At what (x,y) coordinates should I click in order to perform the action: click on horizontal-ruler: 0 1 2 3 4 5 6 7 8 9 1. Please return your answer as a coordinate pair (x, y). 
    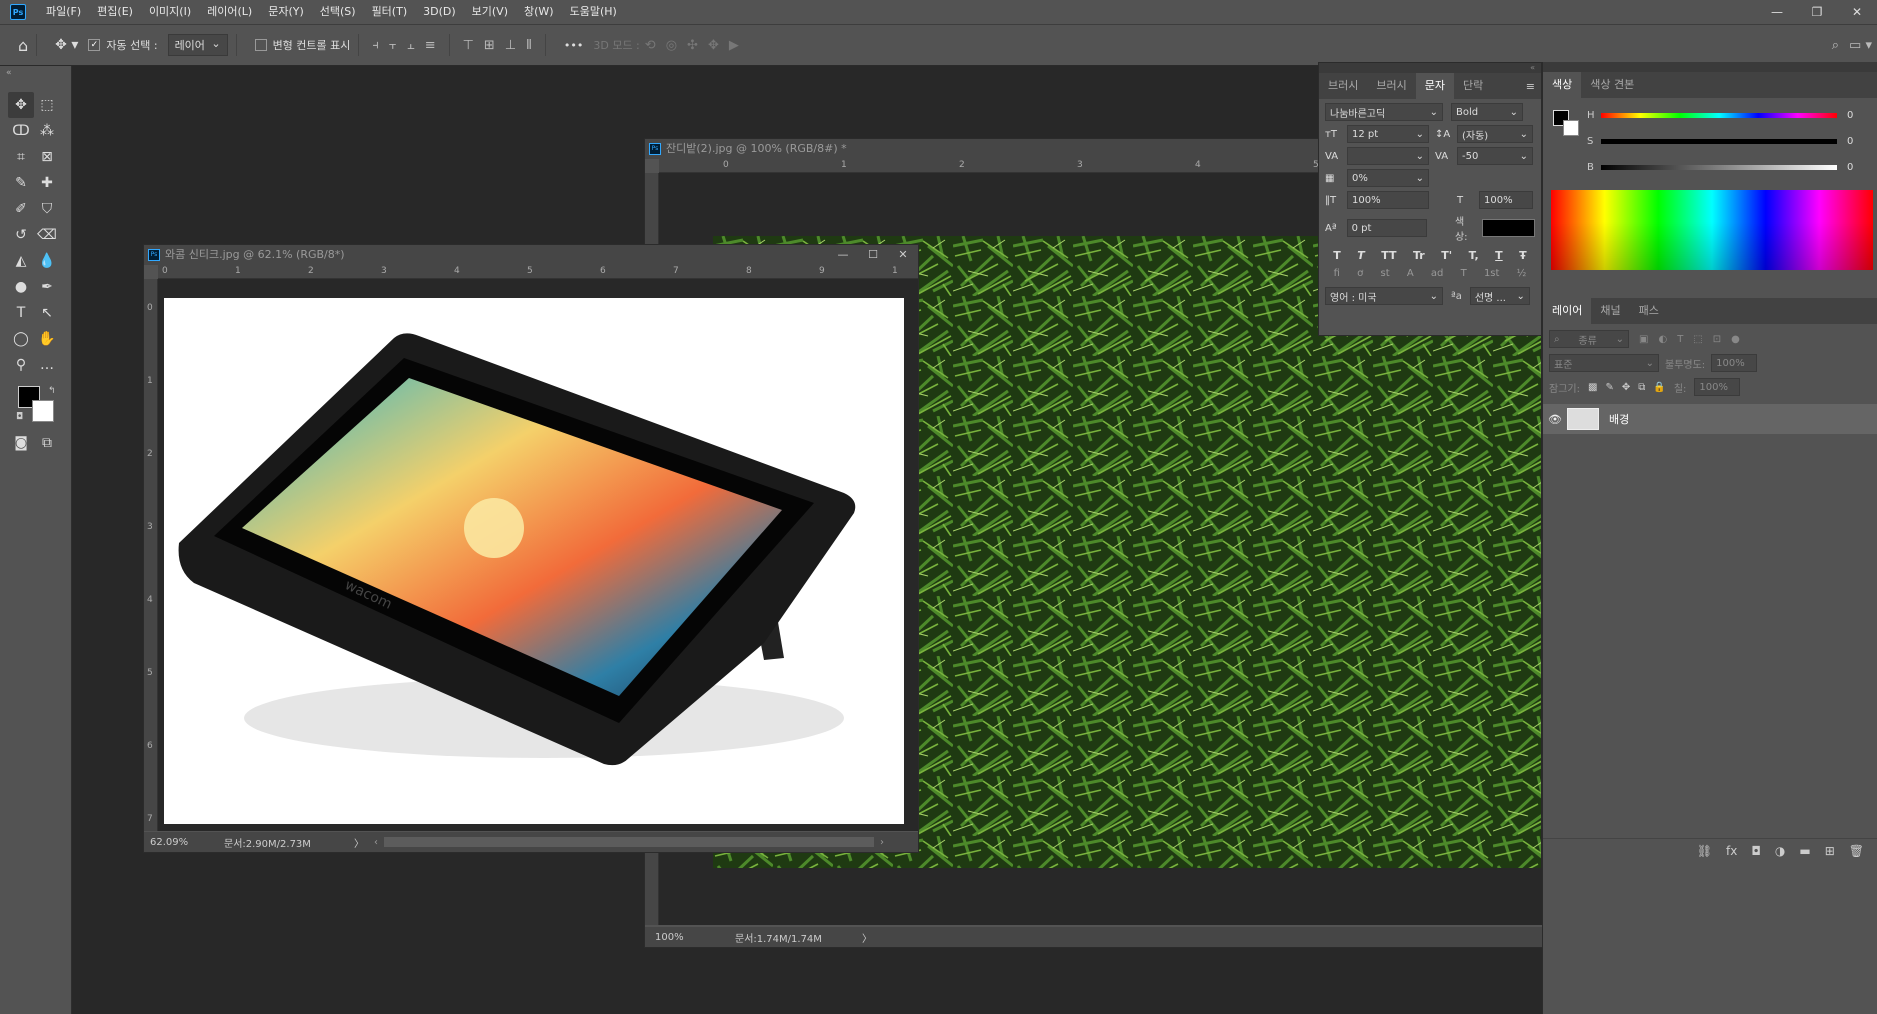
    Looking at the image, I should click on (538, 272).